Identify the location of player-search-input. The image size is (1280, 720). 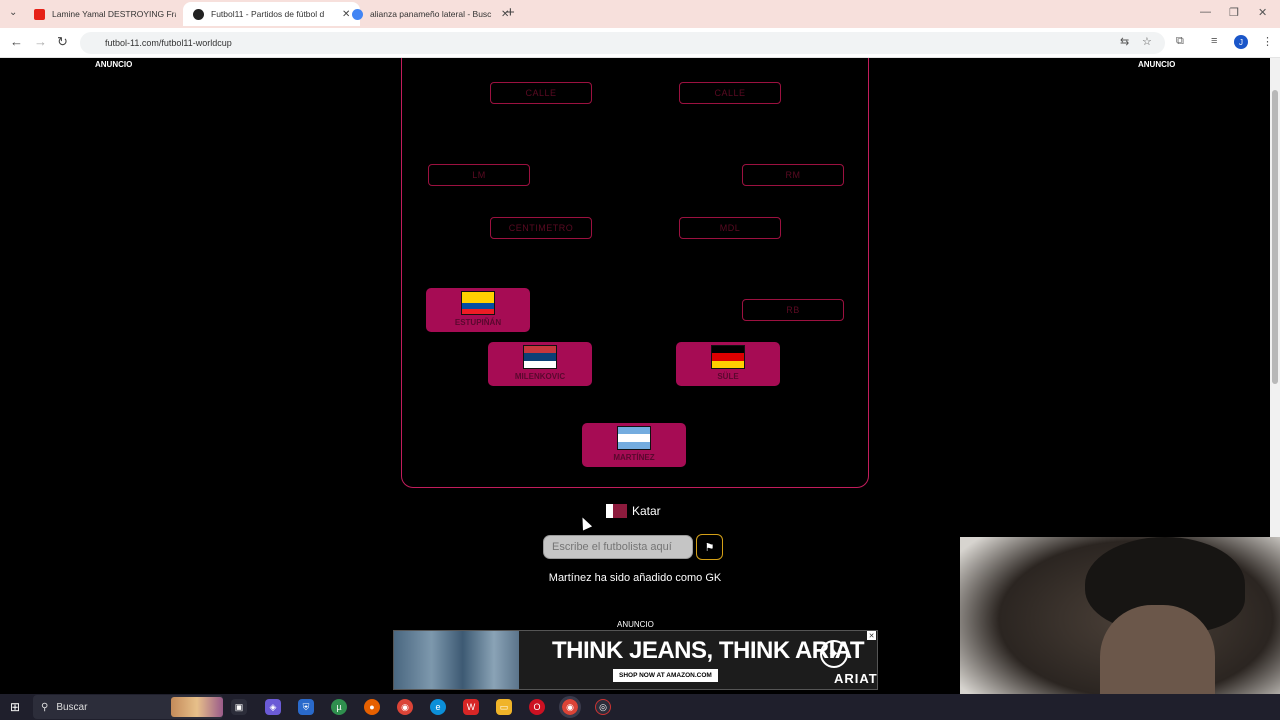
(618, 547).